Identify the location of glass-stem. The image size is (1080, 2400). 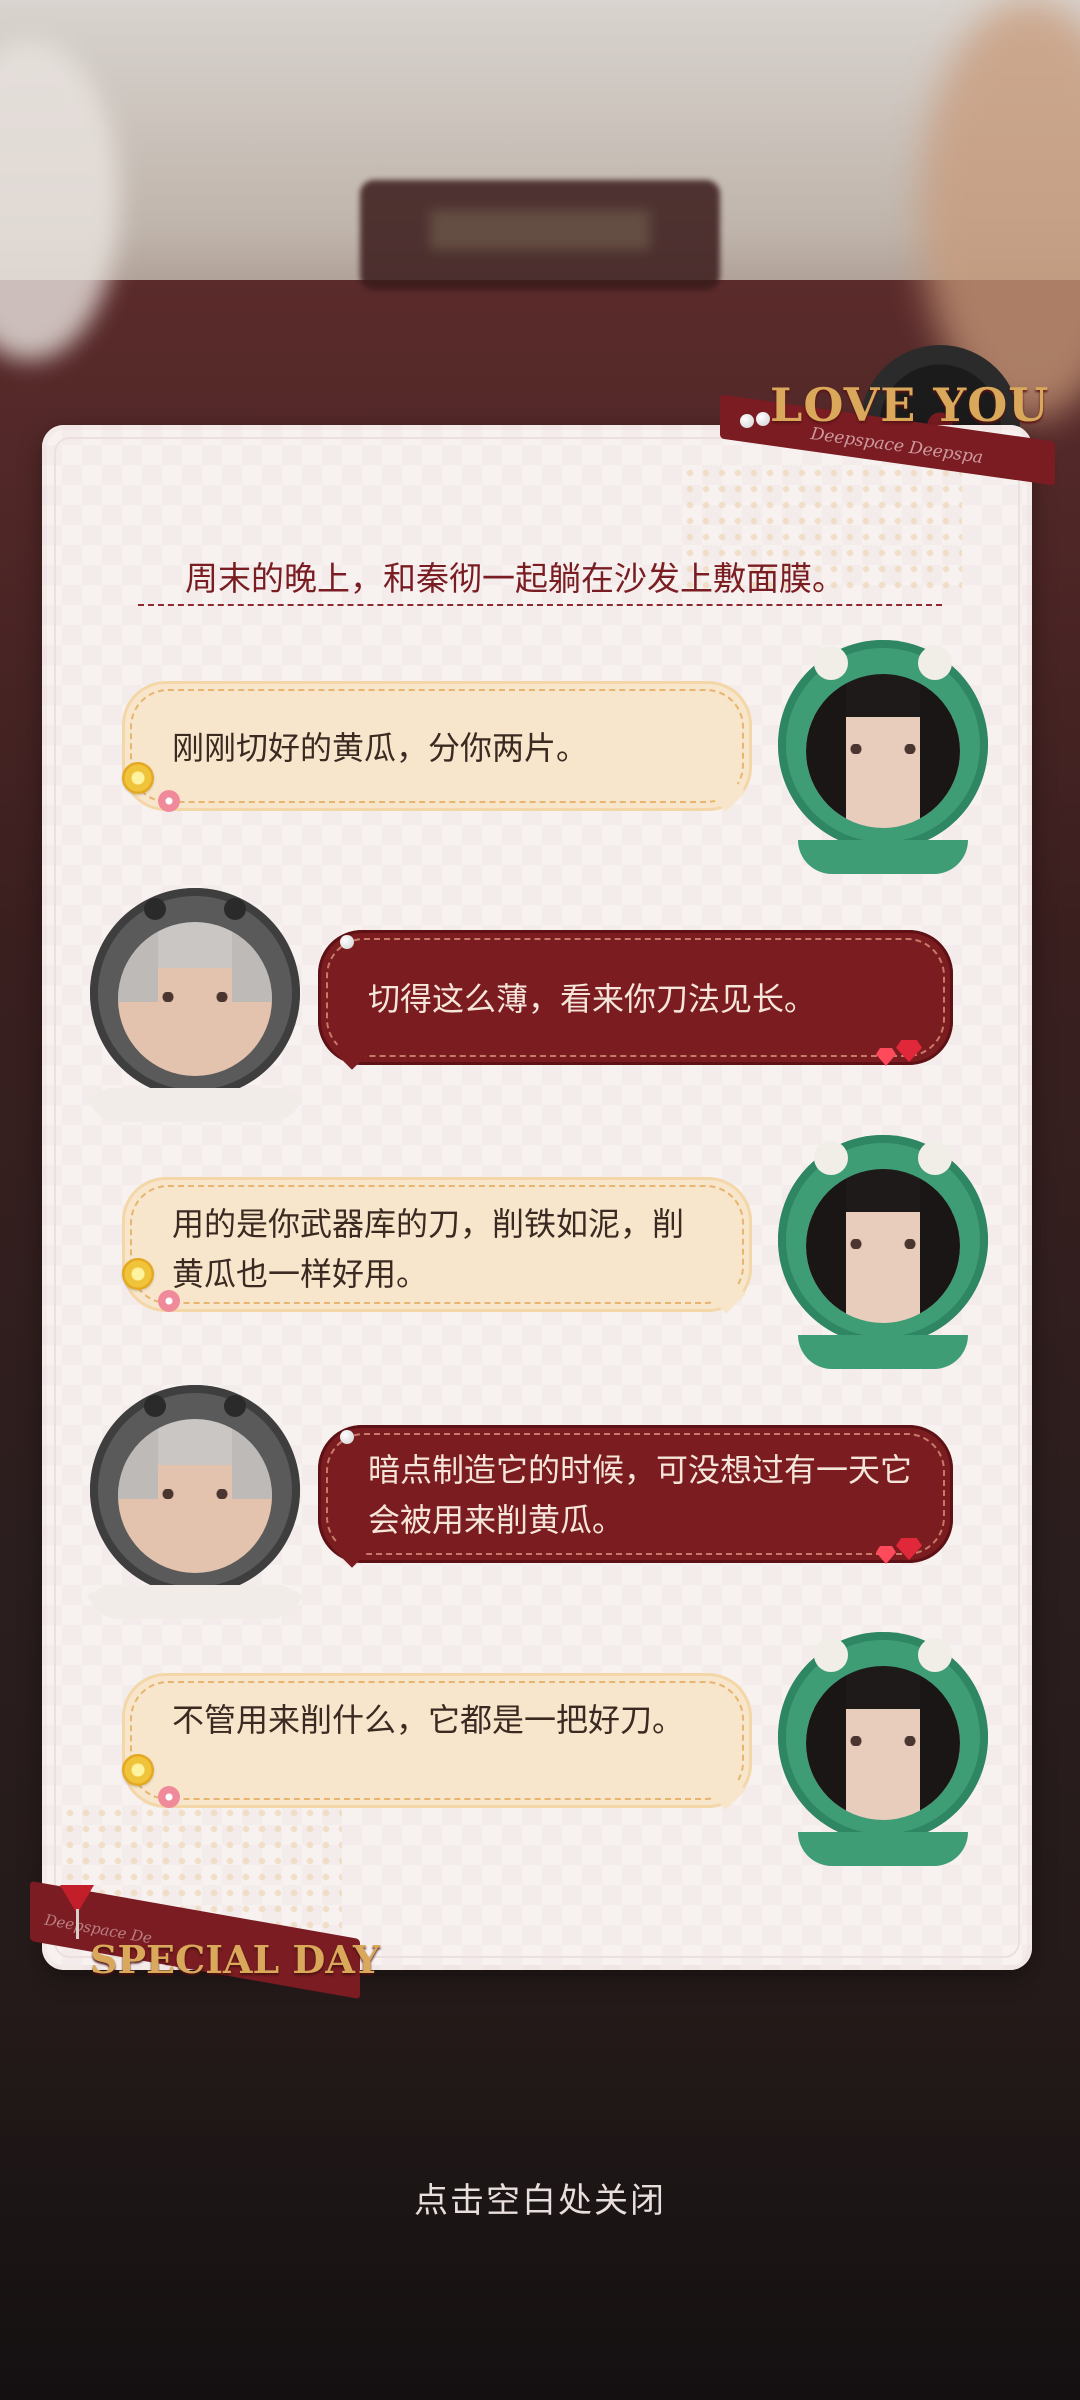
(77, 1924).